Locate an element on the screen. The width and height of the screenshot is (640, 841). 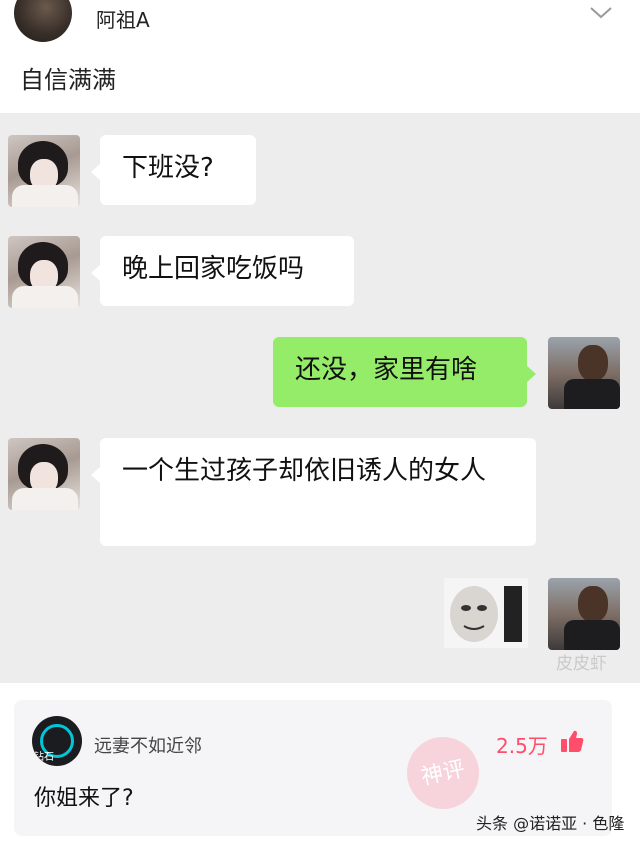
like-count: 2.5万 is located at coordinates (522, 746).